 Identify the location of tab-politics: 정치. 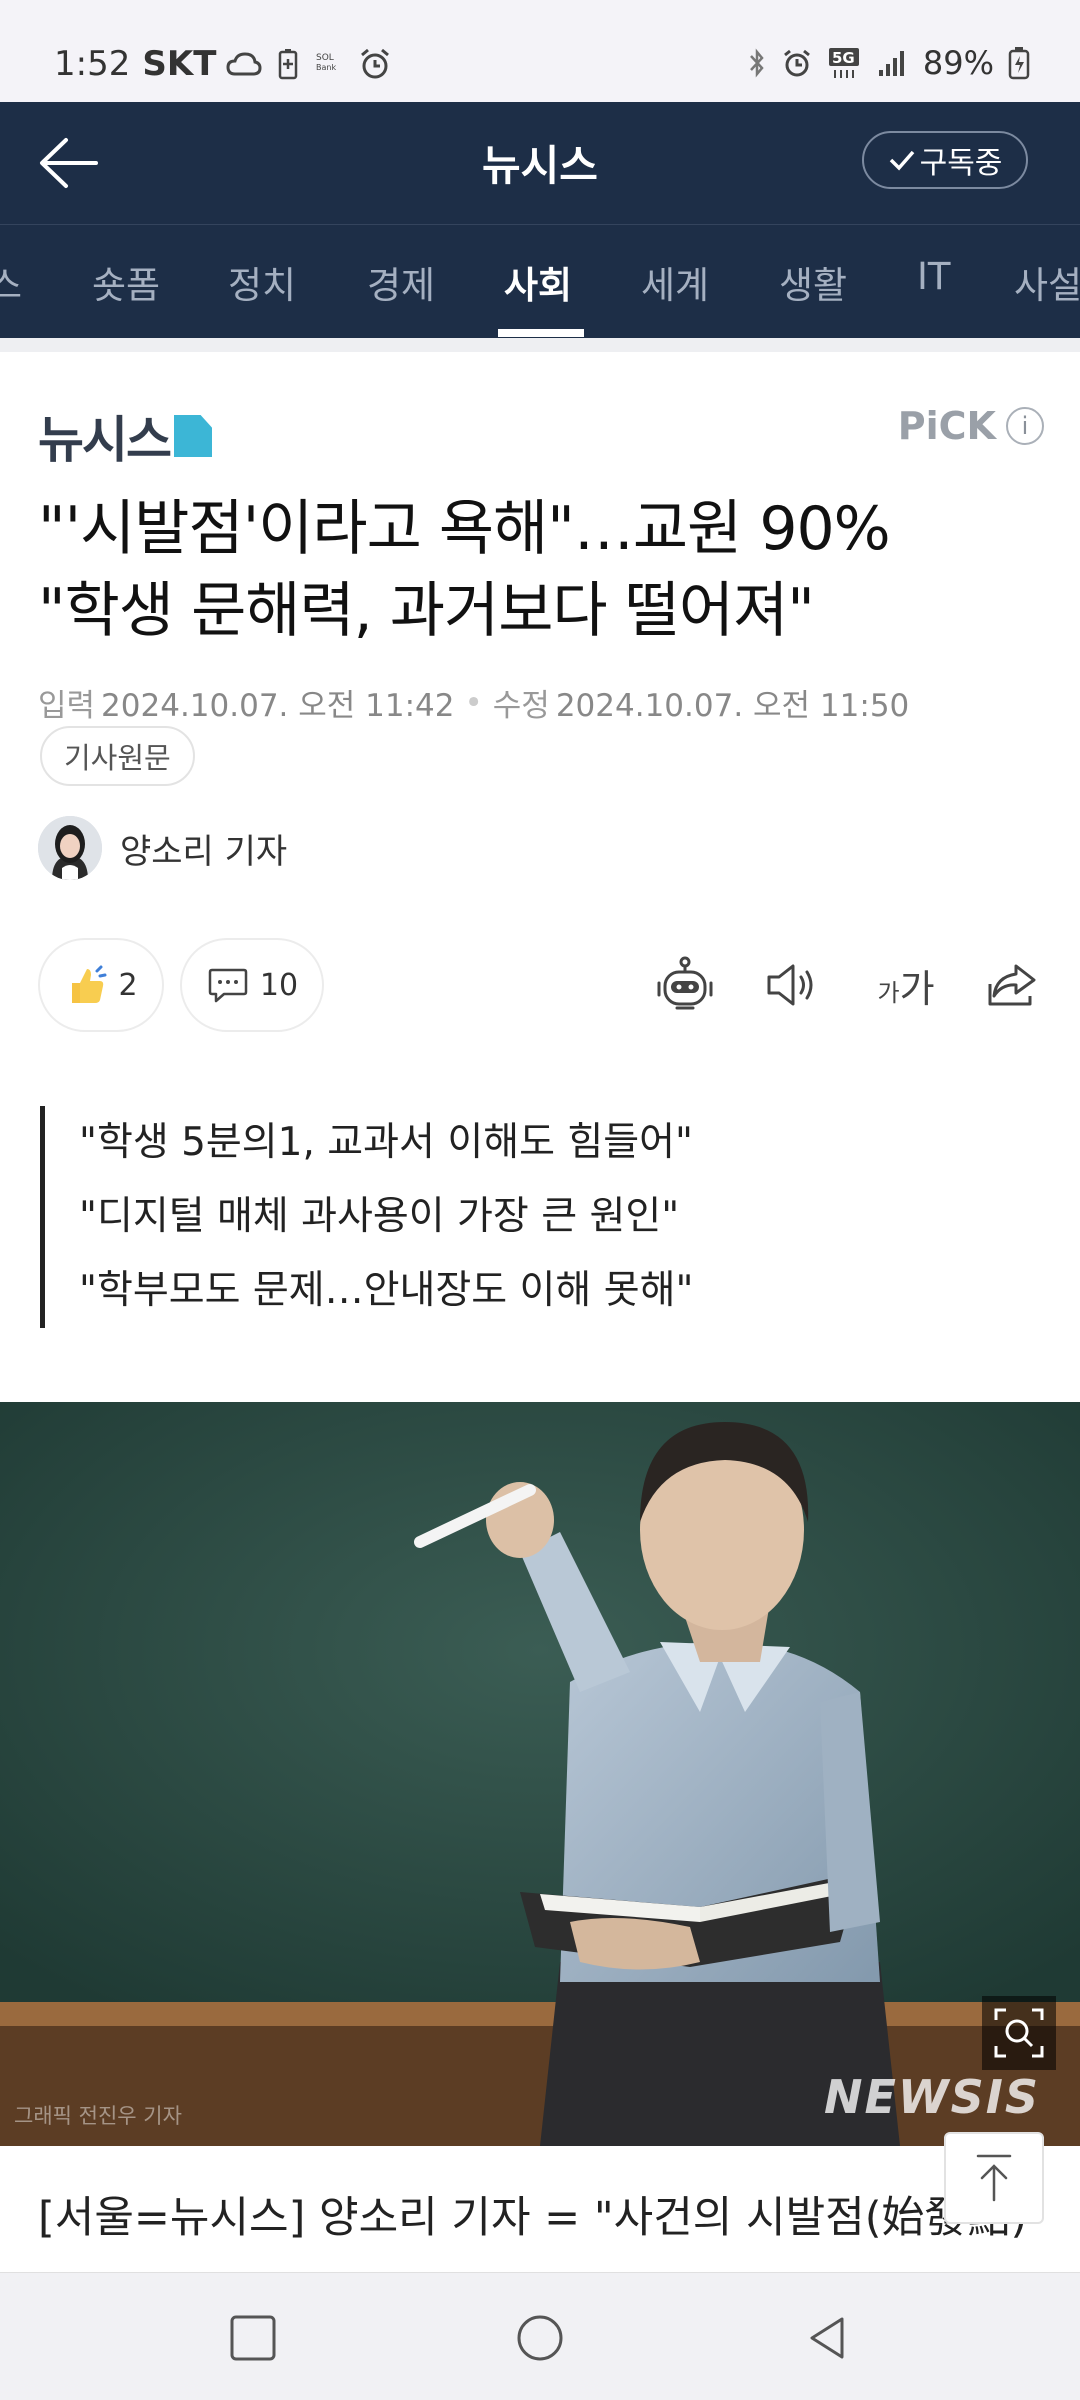
(262, 282).